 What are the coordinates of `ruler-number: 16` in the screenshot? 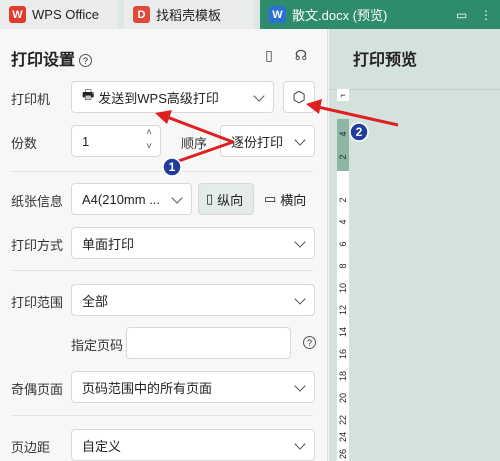 It's located at (343, 354).